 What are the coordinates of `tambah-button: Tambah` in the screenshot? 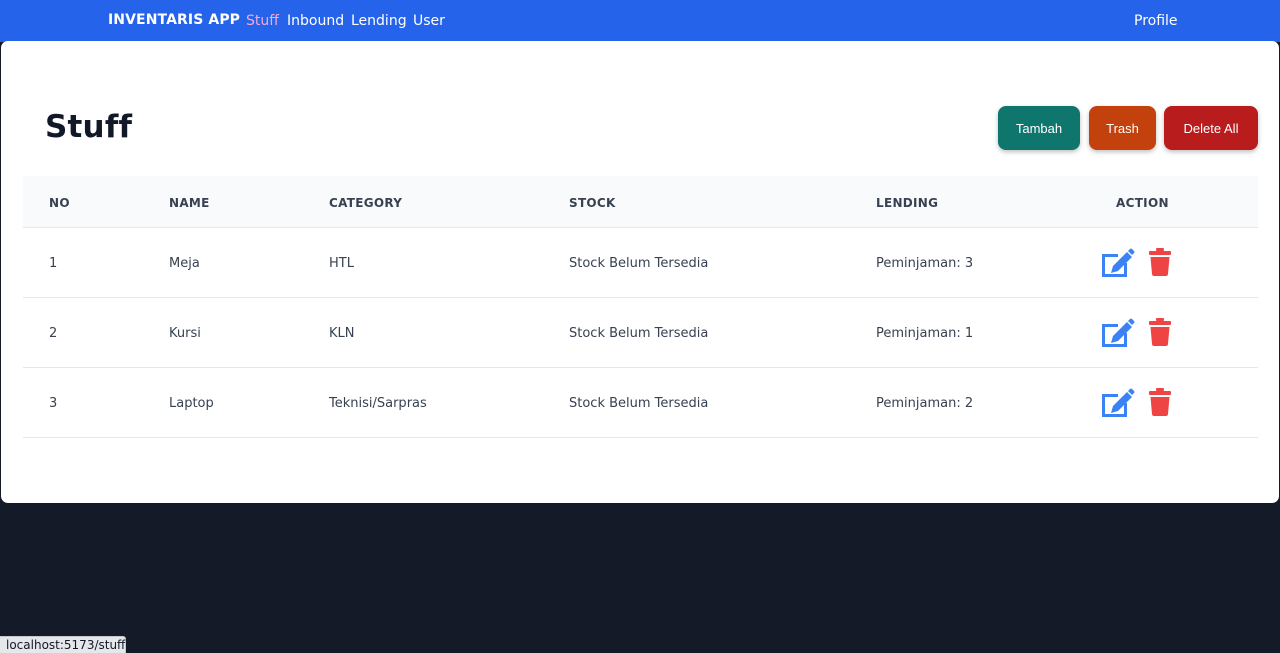 It's located at (1039, 128).